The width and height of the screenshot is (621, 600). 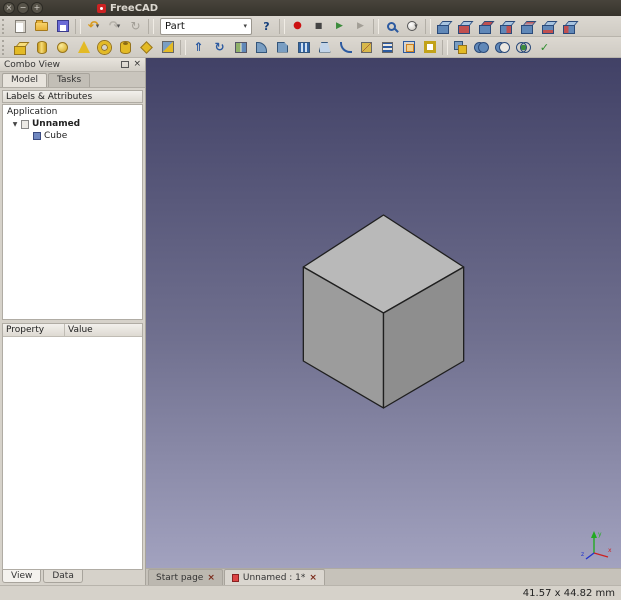 What do you see at coordinates (146, 47) in the screenshot?
I see `part-create-primitives-button` at bounding box center [146, 47].